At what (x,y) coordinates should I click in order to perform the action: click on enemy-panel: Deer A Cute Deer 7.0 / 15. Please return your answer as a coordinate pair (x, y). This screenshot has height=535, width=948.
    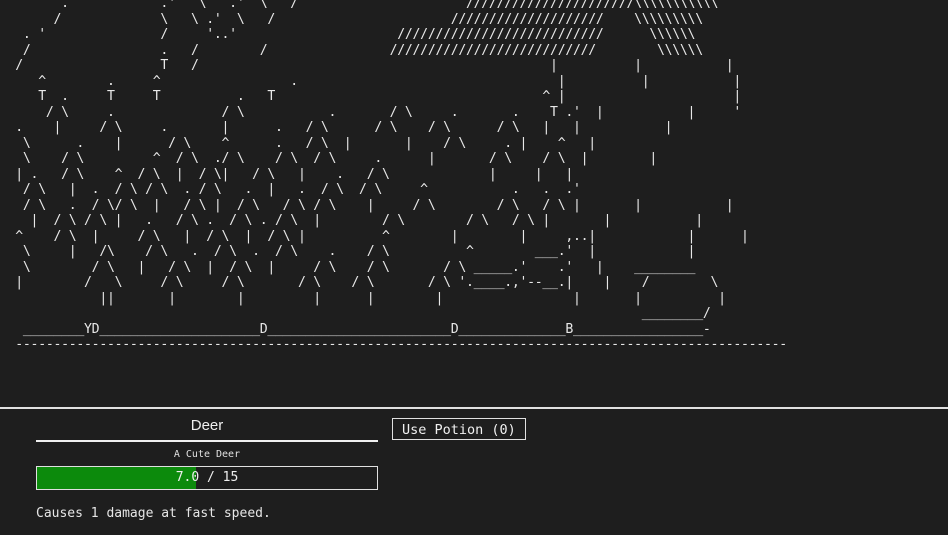
    Looking at the image, I should click on (207, 453).